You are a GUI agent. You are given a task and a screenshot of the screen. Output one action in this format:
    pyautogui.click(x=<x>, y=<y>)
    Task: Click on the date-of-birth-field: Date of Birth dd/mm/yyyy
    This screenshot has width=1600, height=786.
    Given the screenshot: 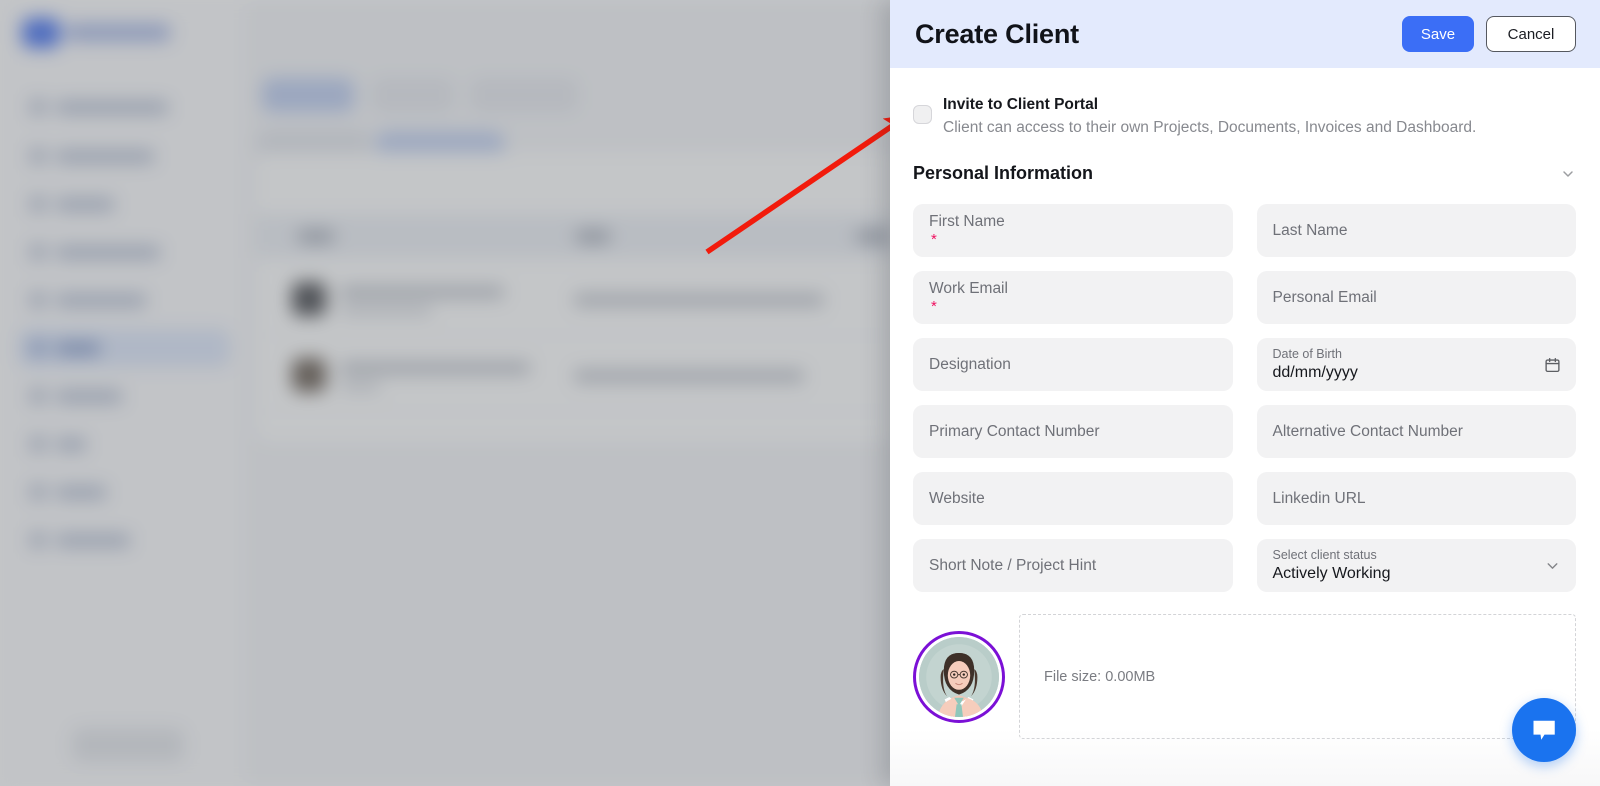 What is the action you would take?
    pyautogui.click(x=1416, y=364)
    